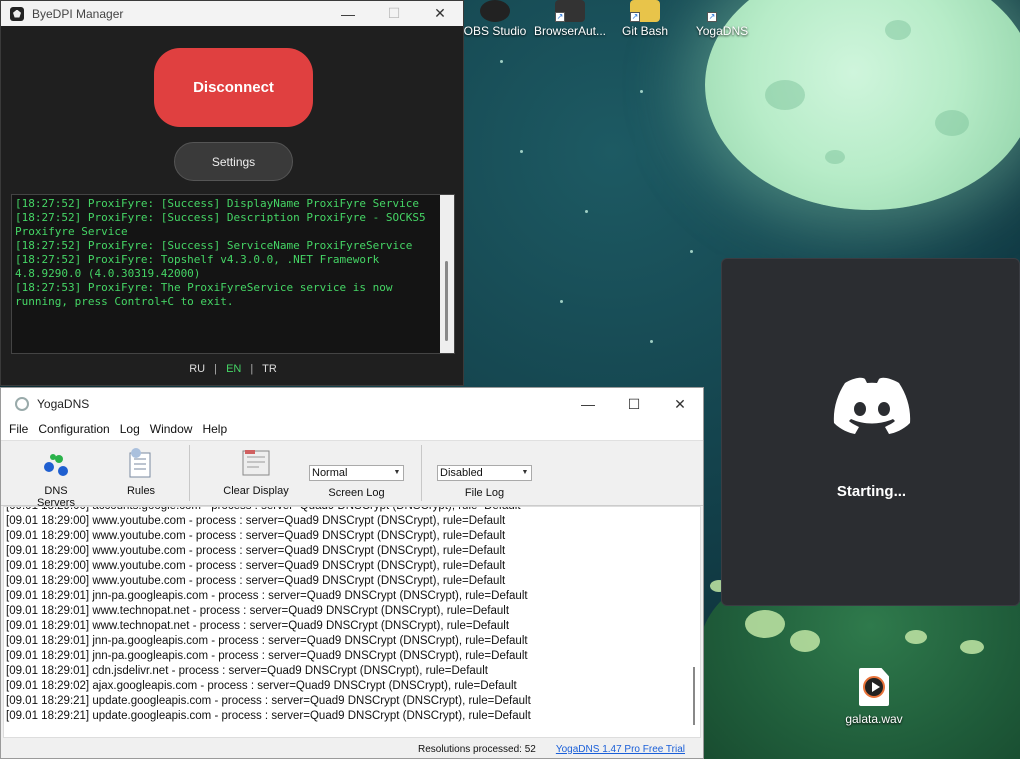 This screenshot has width=1020, height=759. I want to click on trial-link: YogaDNS 1.47 Pro Free Trial, so click(620, 749).